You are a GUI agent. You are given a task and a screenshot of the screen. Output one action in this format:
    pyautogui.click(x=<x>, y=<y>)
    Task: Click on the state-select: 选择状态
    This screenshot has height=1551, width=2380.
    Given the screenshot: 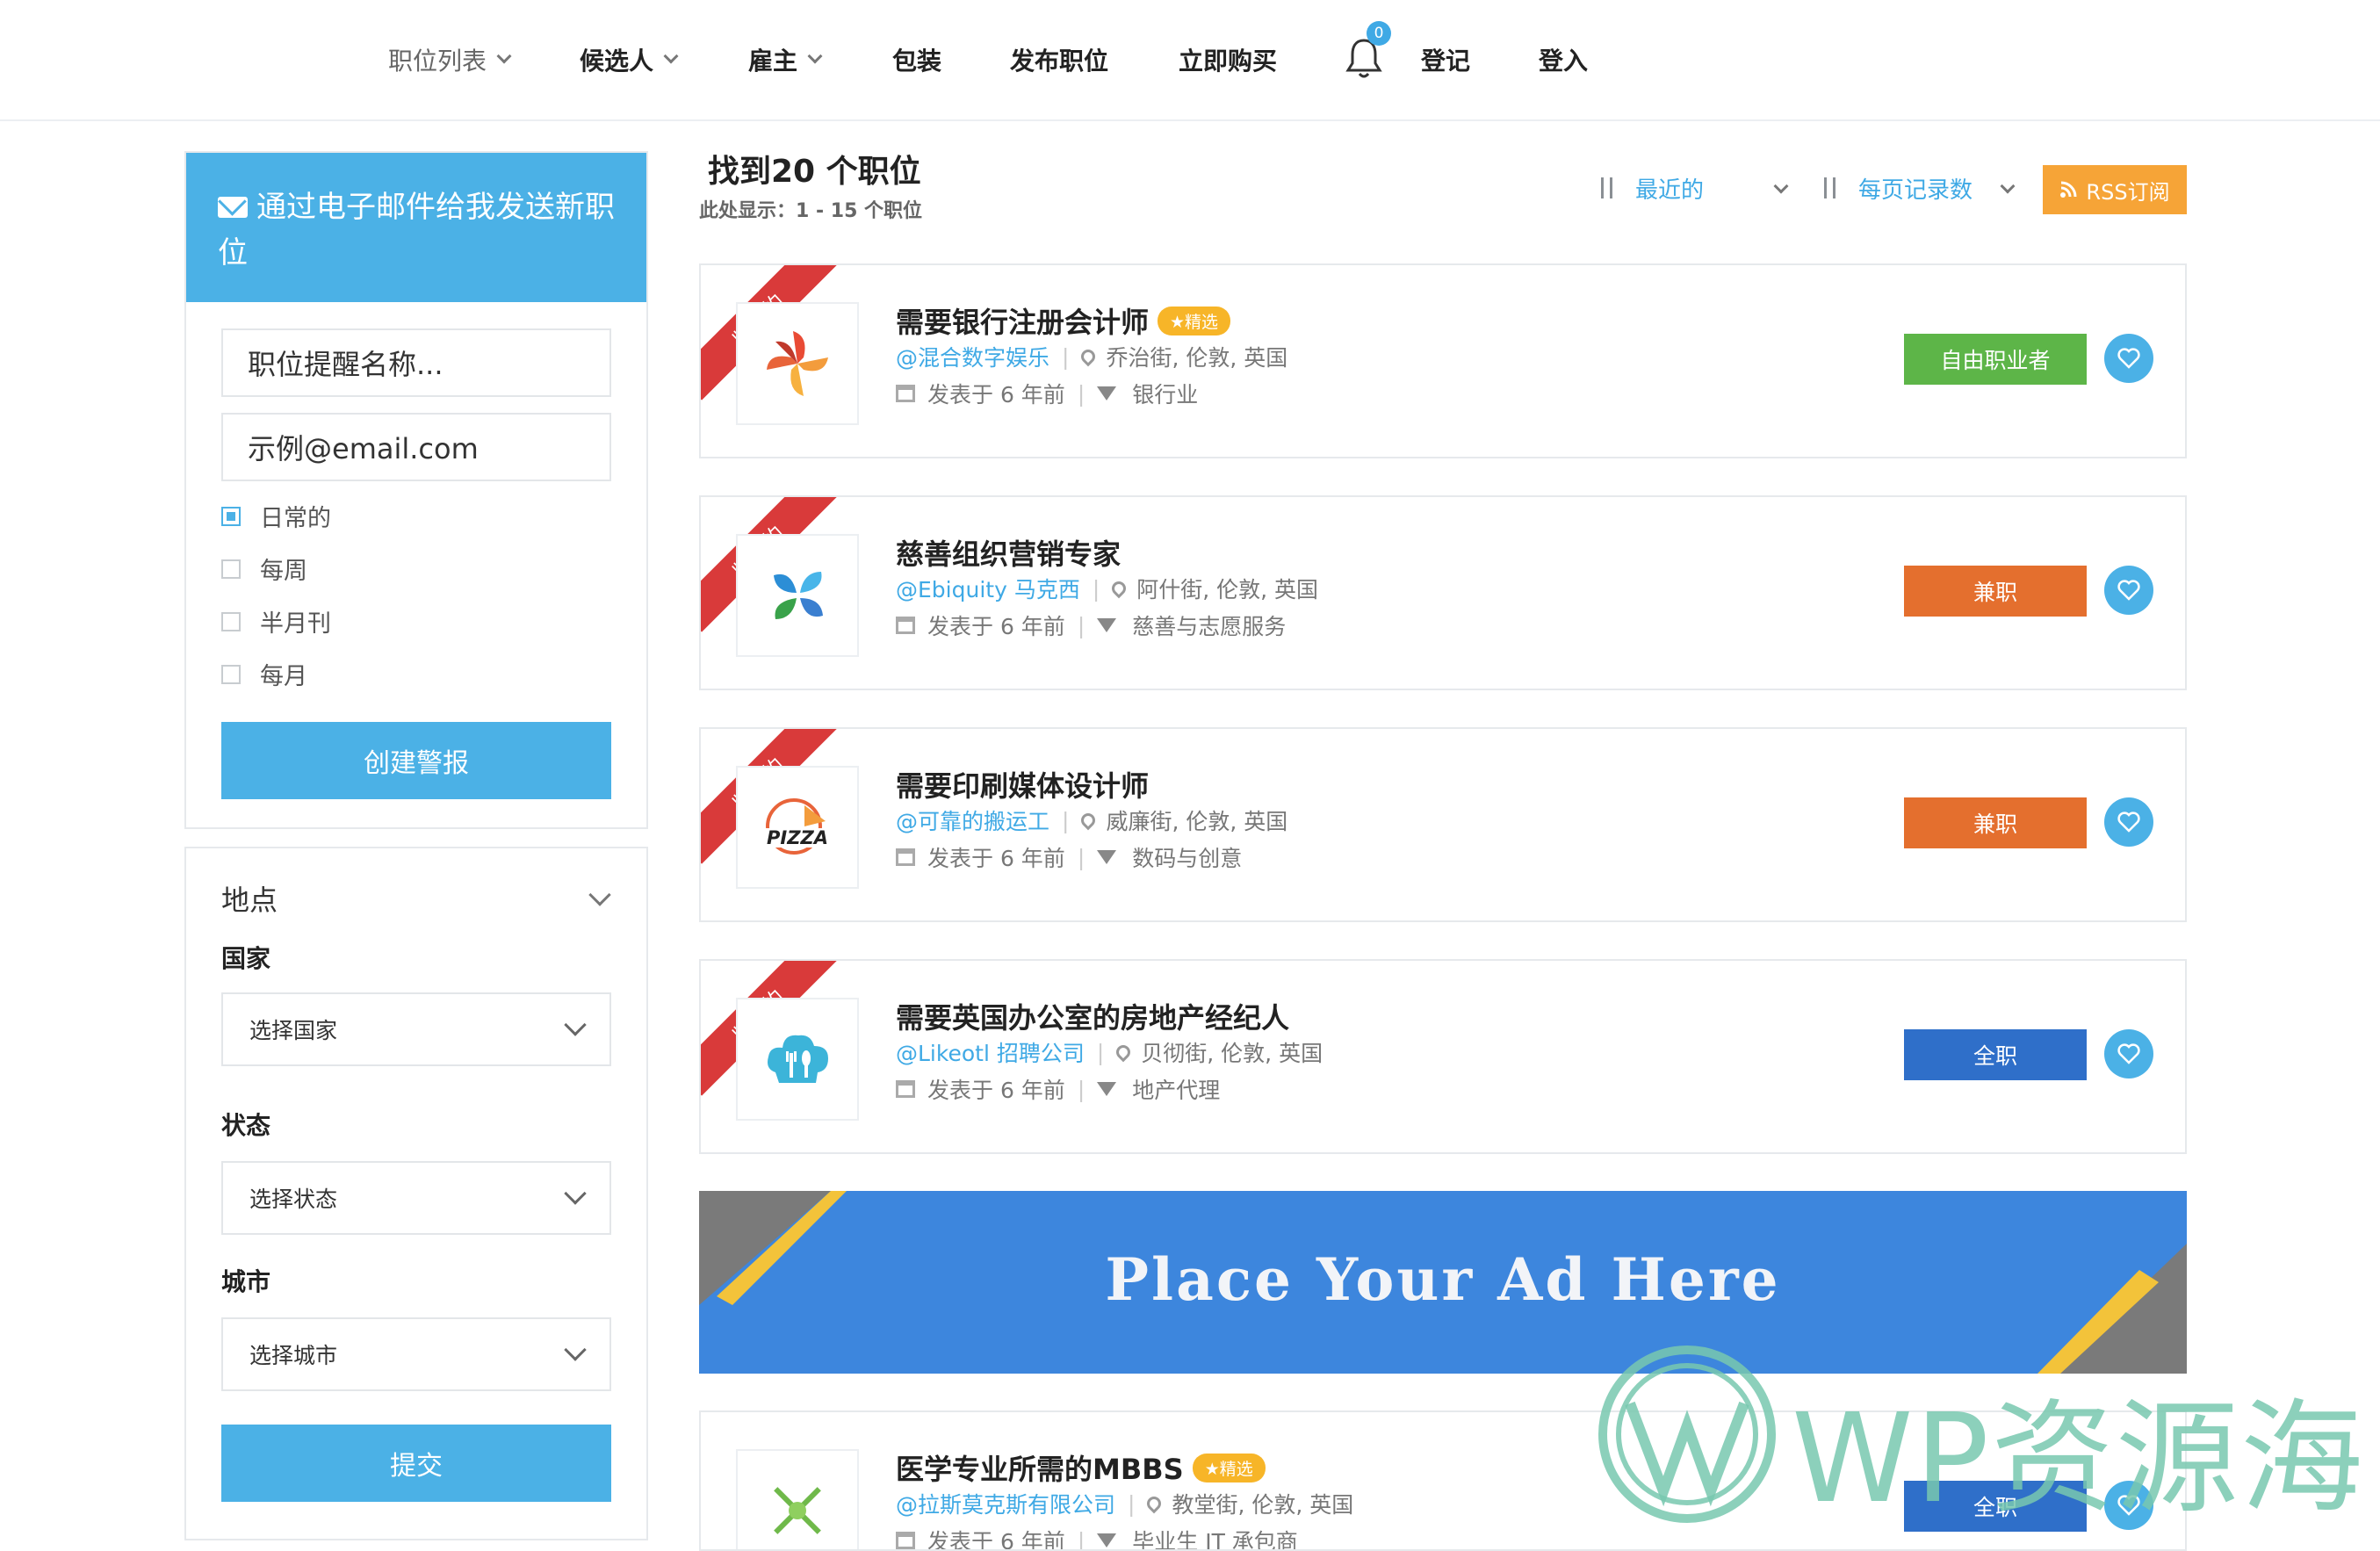 What is the action you would take?
    pyautogui.click(x=416, y=1198)
    